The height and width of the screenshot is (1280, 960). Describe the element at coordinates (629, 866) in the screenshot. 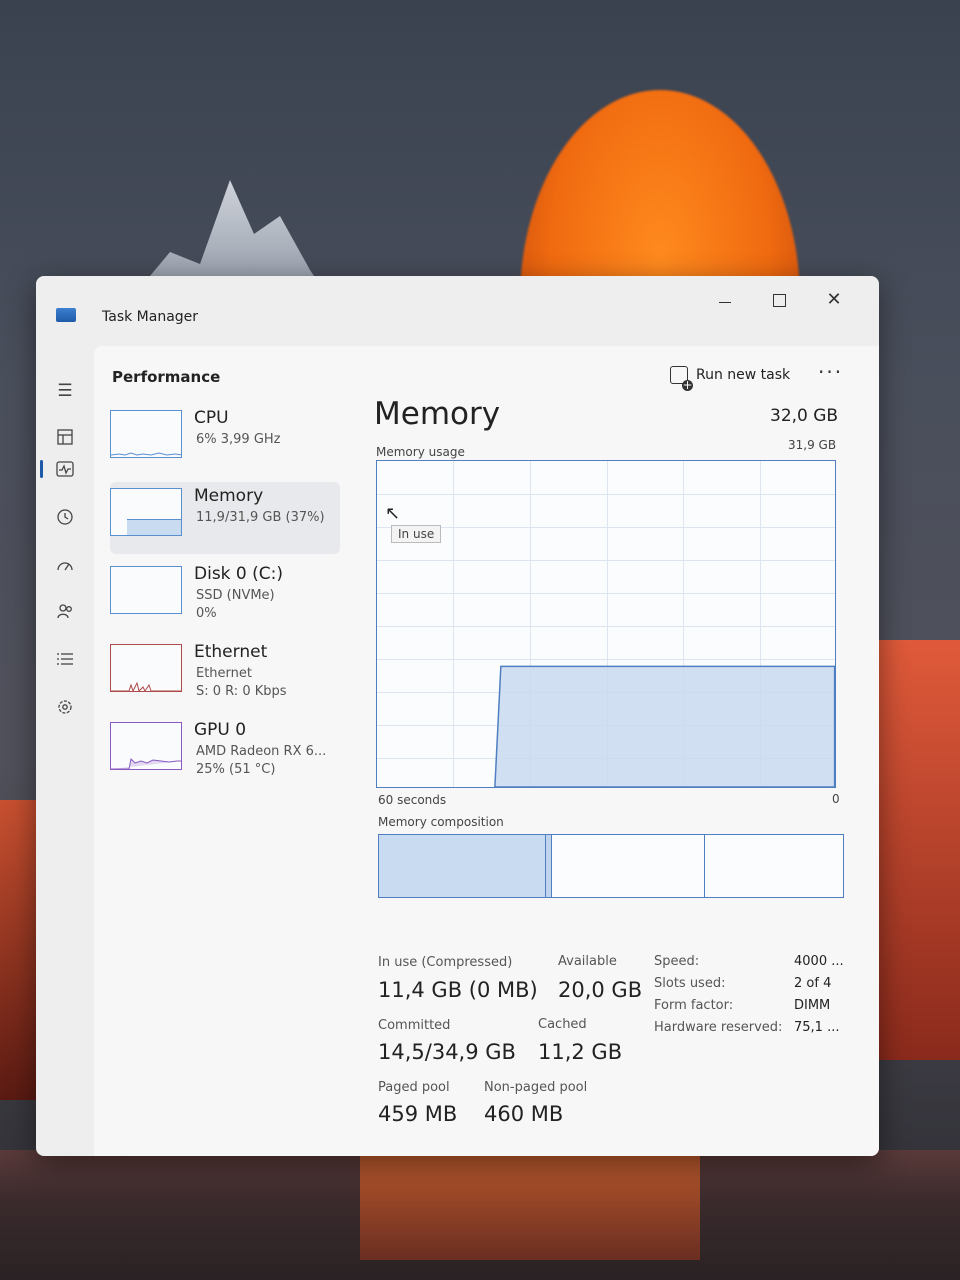

I see `composition-standby-segment` at that location.